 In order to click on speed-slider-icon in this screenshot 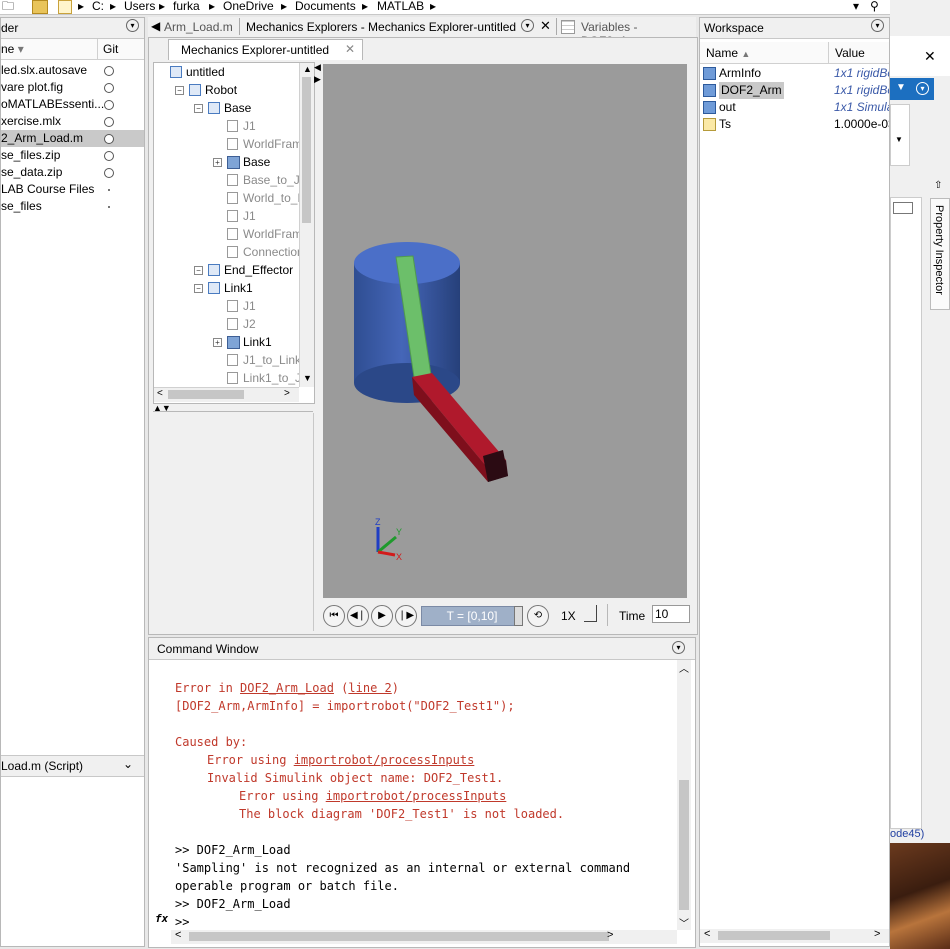, I will do `click(590, 613)`.